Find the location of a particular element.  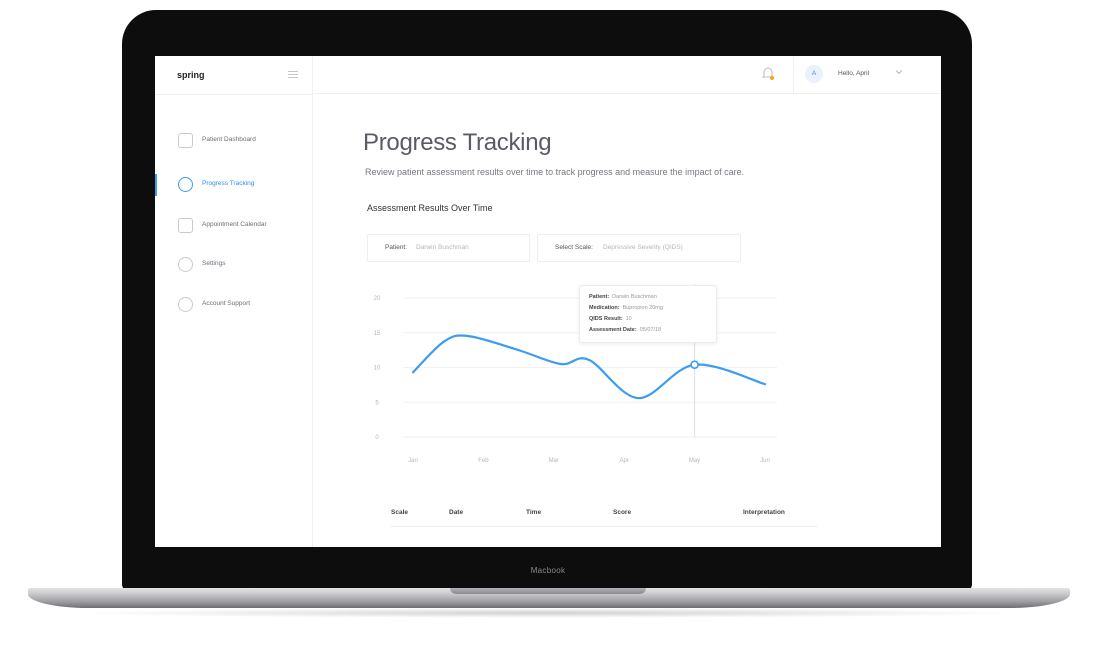

patient-select-value: Darwin Buschman is located at coordinates (442, 247).